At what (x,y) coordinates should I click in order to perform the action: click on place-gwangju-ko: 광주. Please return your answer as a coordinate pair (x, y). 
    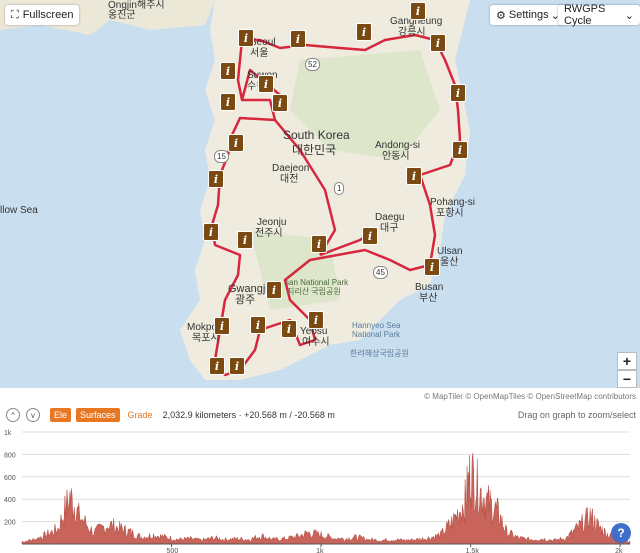
    Looking at the image, I should click on (245, 300).